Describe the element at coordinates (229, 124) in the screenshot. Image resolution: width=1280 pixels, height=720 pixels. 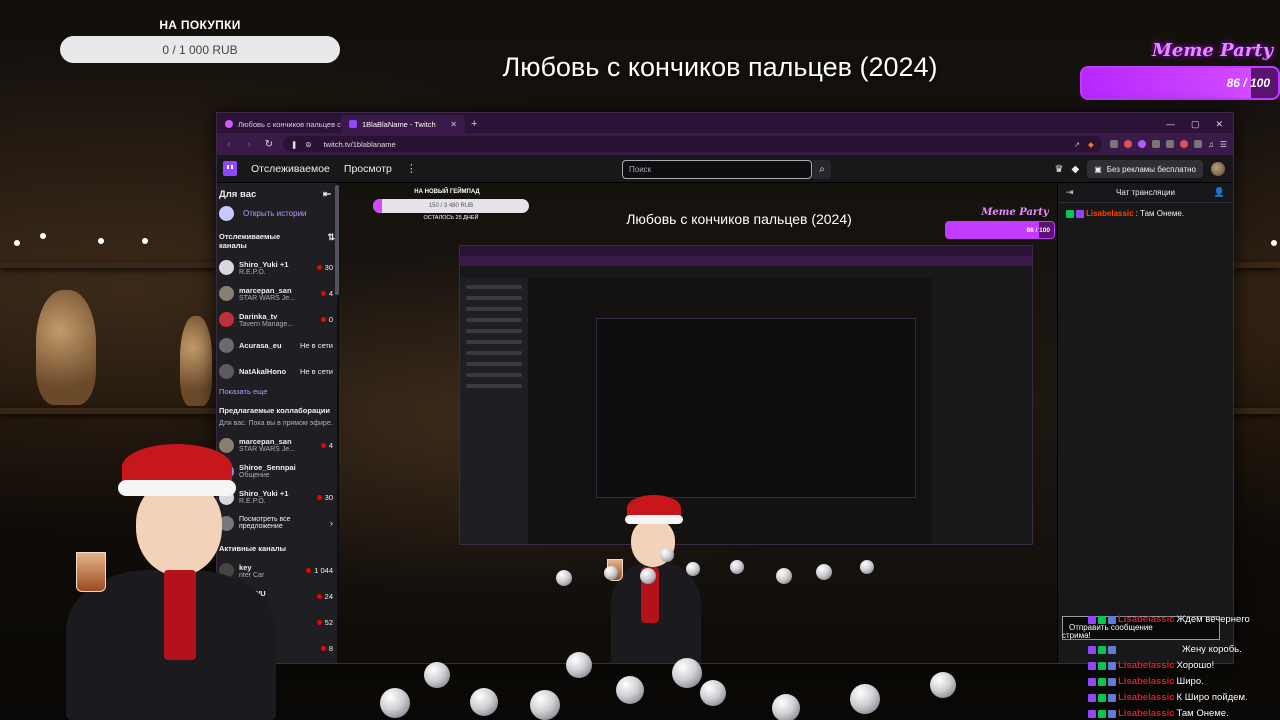
I see `tab-favicon-icon` at that location.